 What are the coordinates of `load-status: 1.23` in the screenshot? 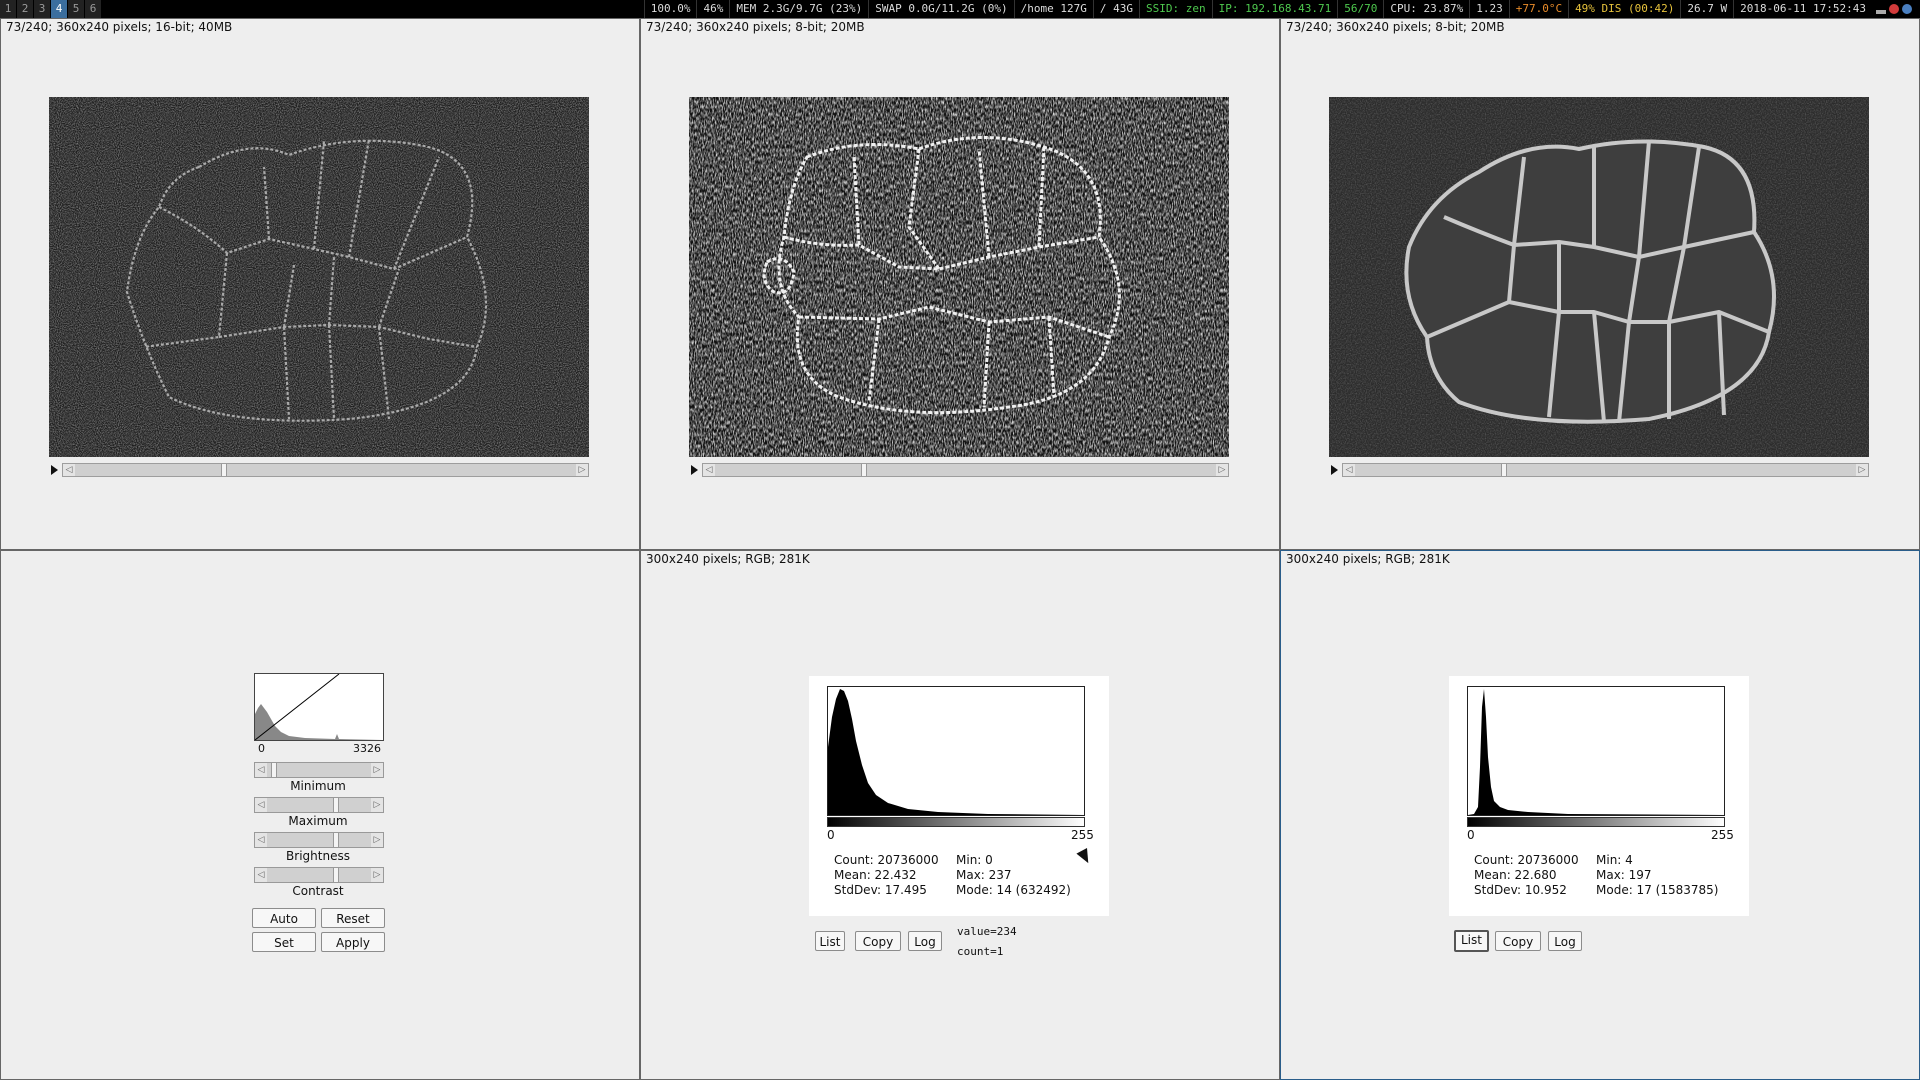 It's located at (1489, 9).